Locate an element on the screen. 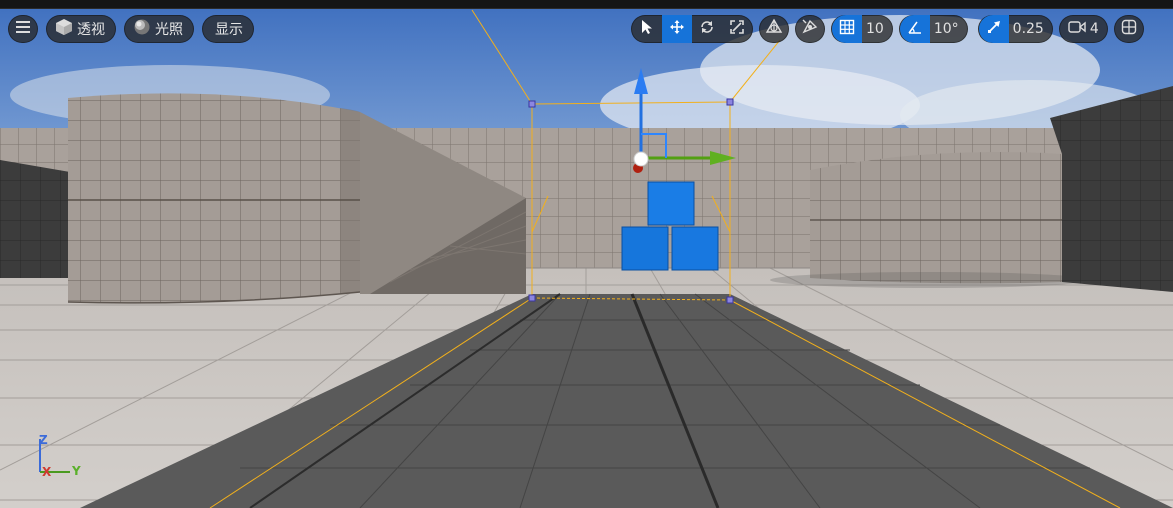 The width and height of the screenshot is (1173, 508). grid-snap-toggle is located at coordinates (847, 29).